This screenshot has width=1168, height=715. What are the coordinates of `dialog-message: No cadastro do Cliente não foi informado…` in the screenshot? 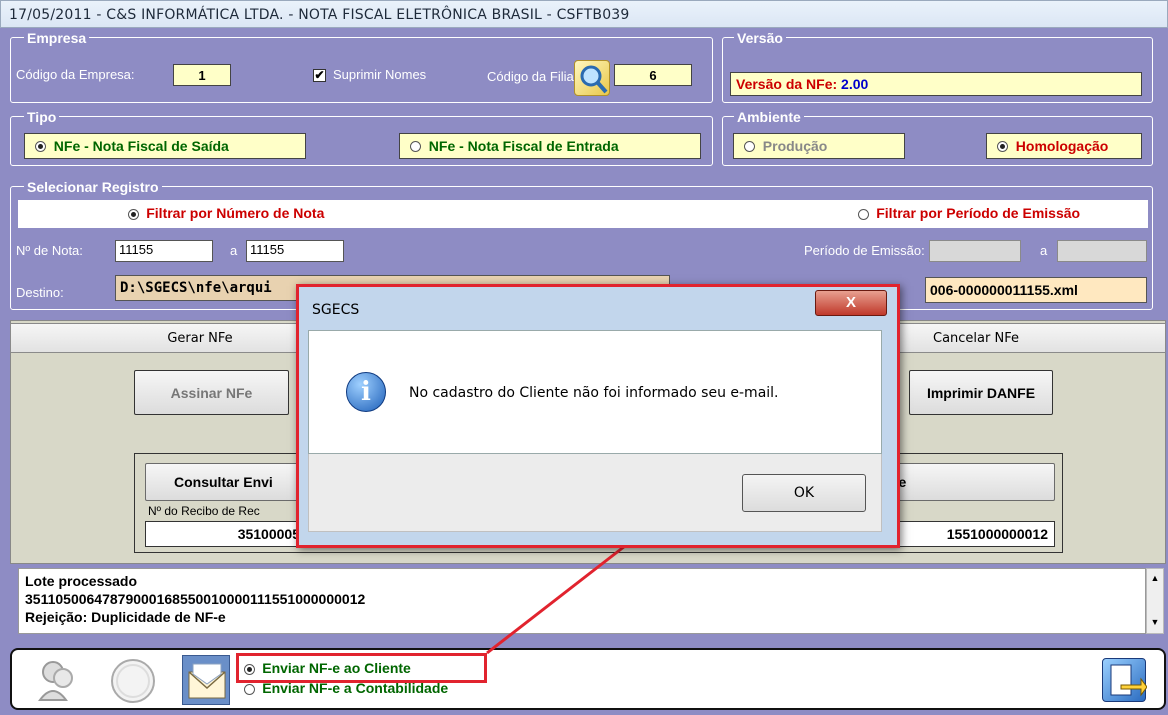 It's located at (594, 393).